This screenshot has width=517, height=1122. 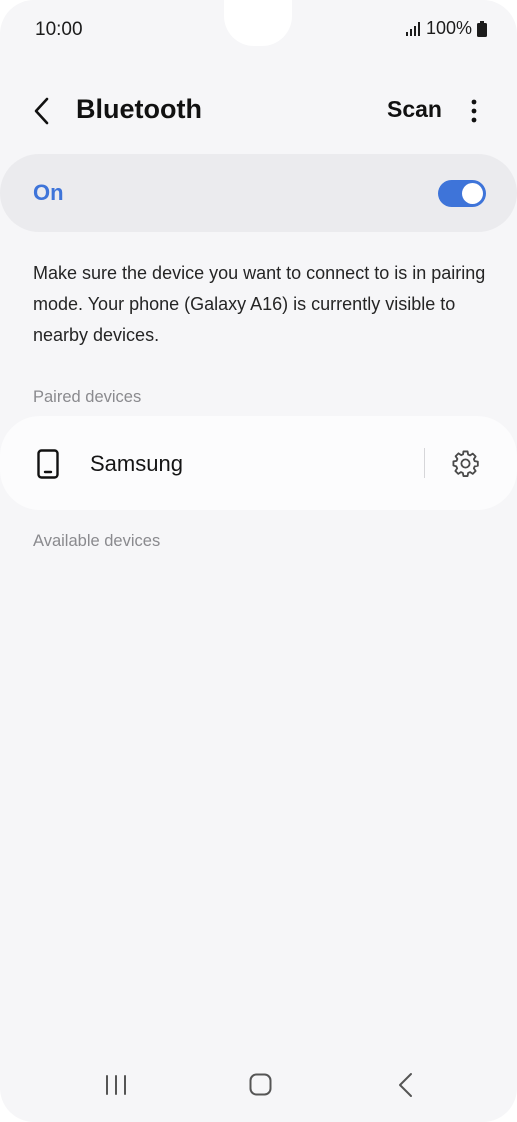 What do you see at coordinates (258, 111) in the screenshot?
I see `app-bar: Bluetooth Scan` at bounding box center [258, 111].